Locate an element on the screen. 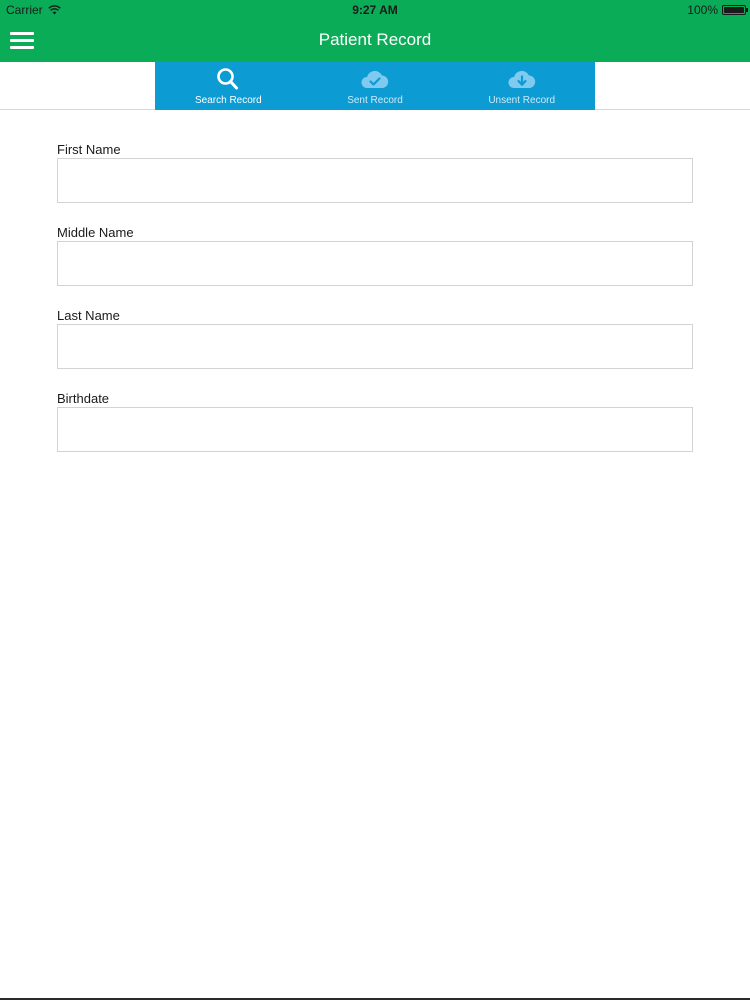 This screenshot has width=750, height=1000. page-title: Patient Record is located at coordinates (375, 39).